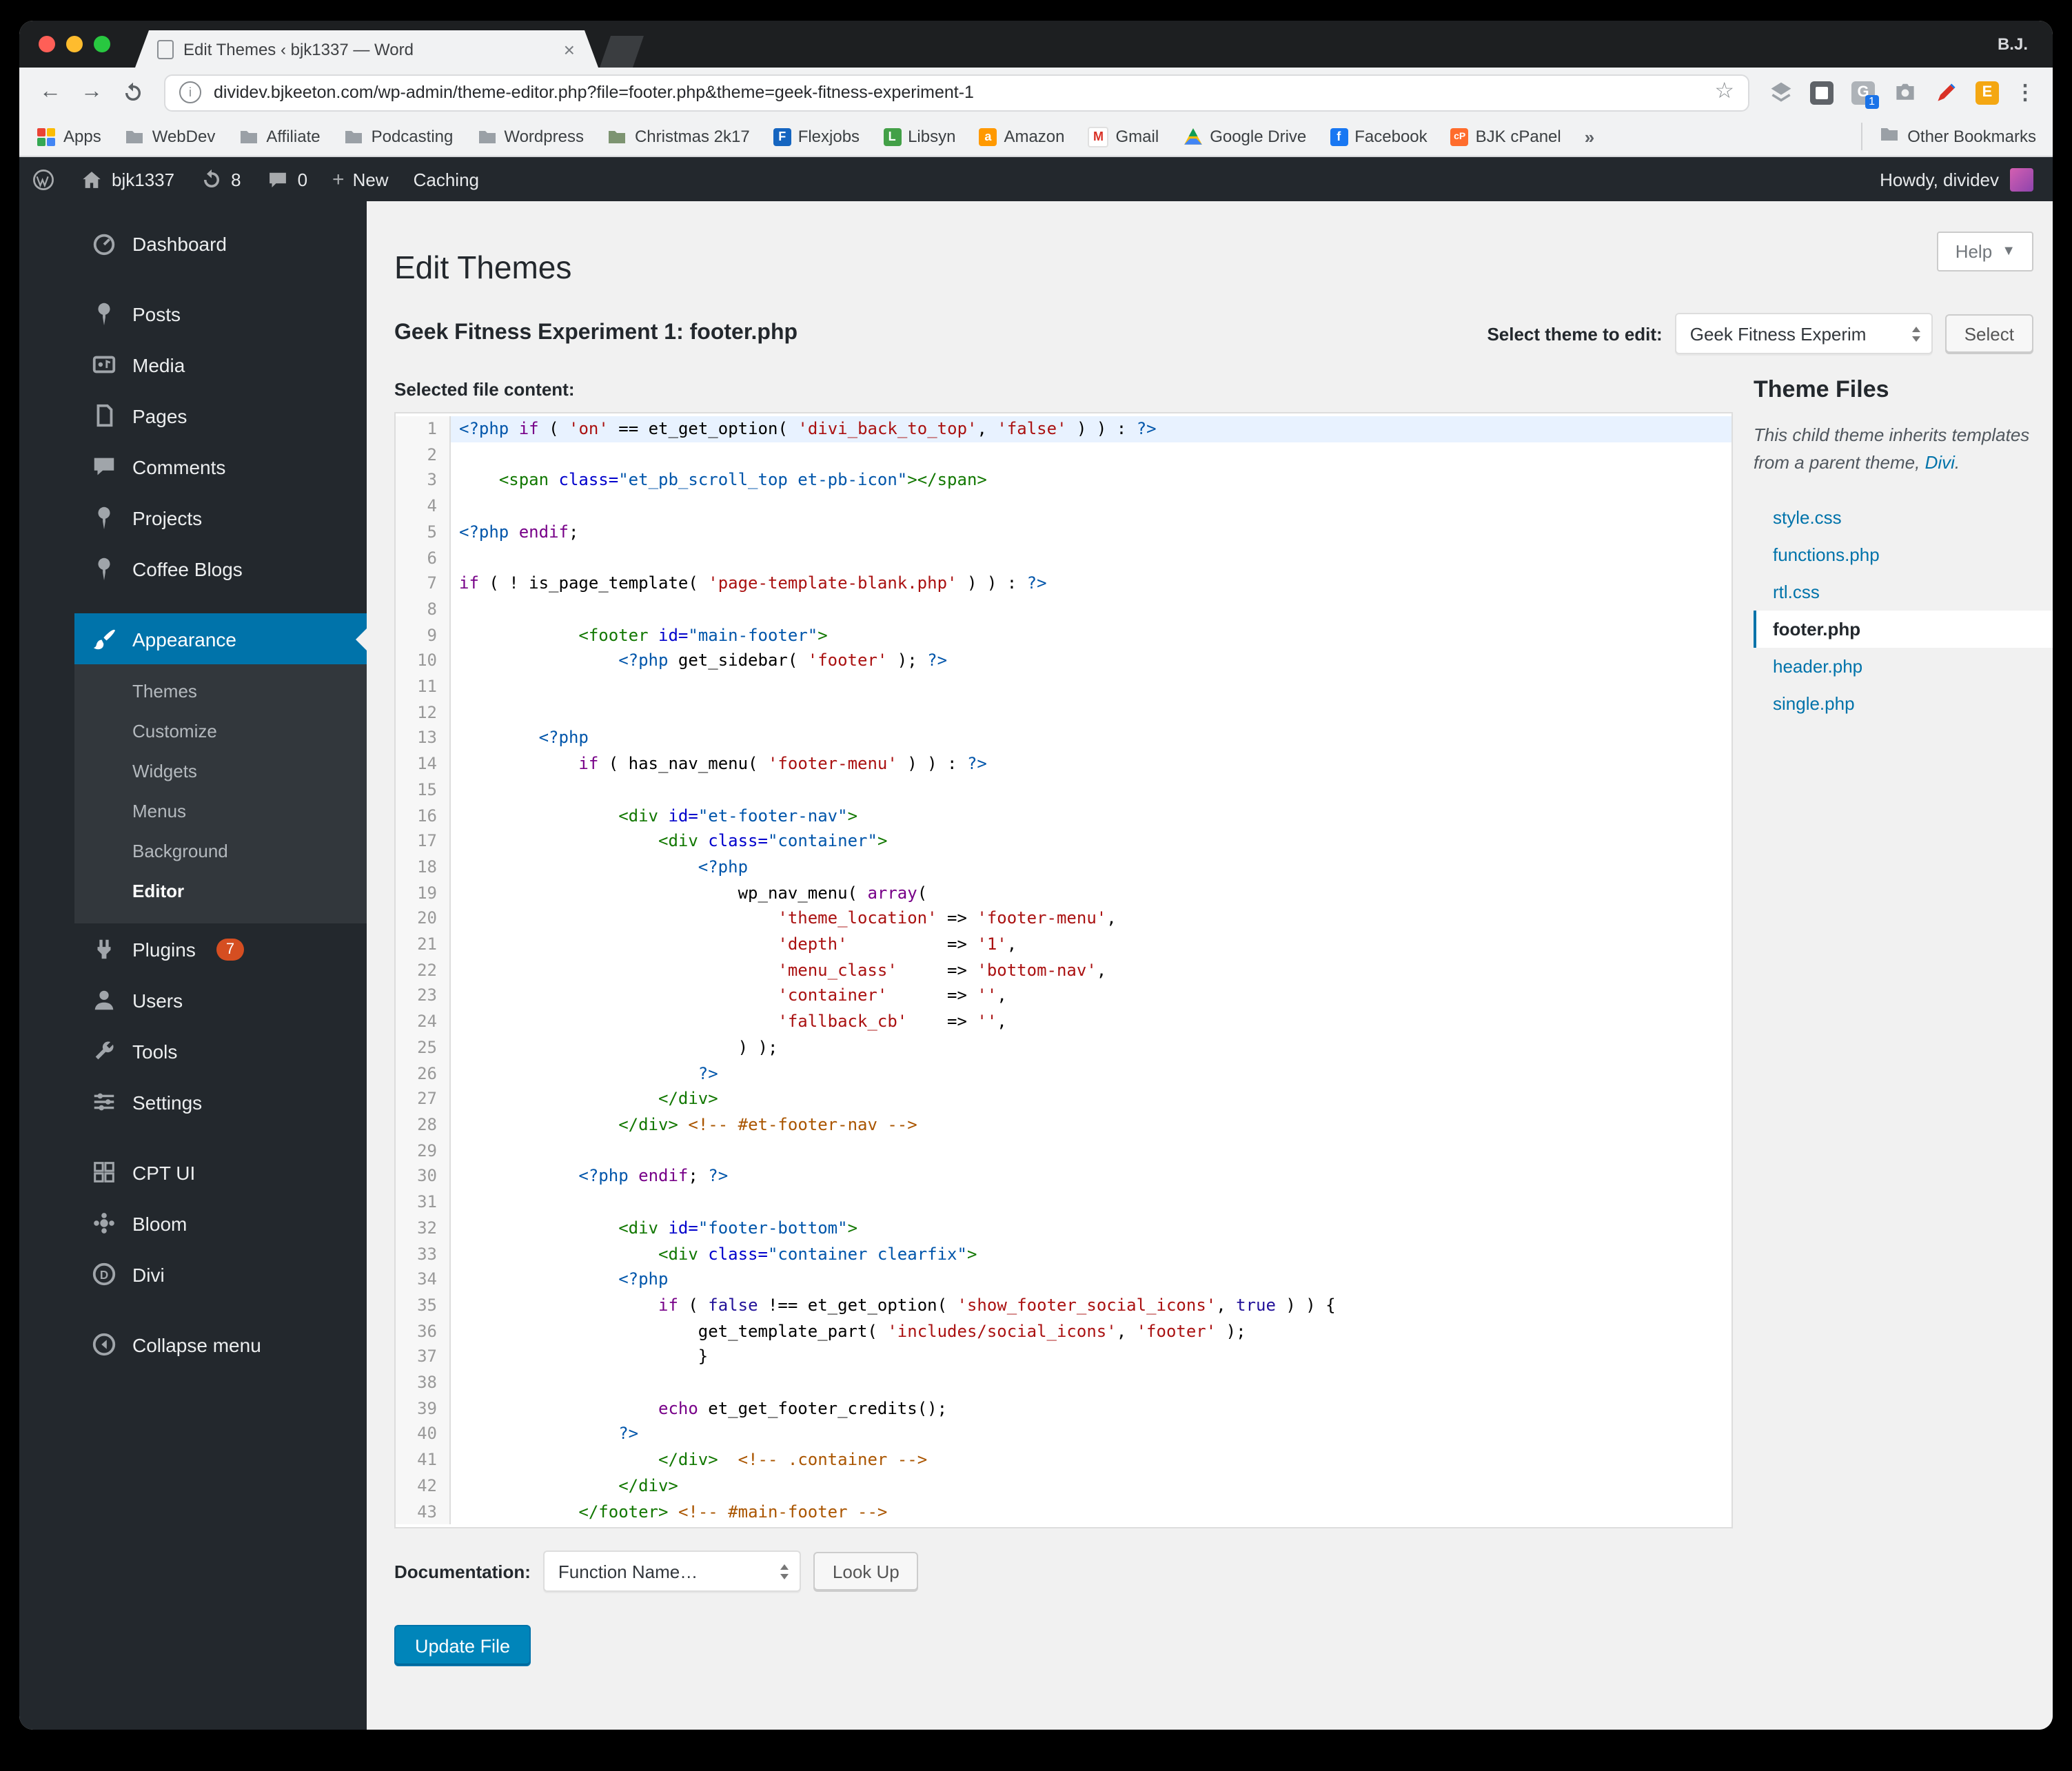 This screenshot has height=1771, width=2072. Describe the element at coordinates (220, 179) in the screenshot. I see `updates-menu: 8` at that location.